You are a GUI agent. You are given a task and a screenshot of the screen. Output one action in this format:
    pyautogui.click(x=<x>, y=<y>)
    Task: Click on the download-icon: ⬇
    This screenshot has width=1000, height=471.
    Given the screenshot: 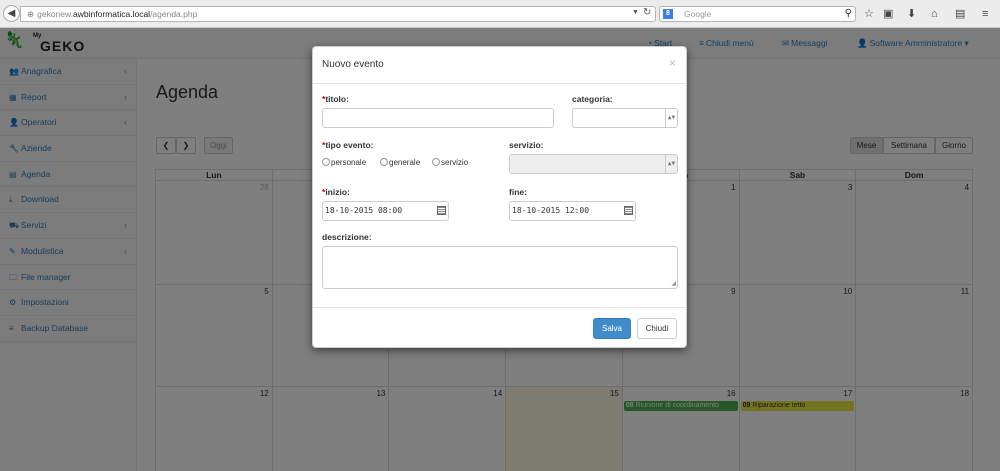 What is the action you would take?
    pyautogui.click(x=911, y=14)
    